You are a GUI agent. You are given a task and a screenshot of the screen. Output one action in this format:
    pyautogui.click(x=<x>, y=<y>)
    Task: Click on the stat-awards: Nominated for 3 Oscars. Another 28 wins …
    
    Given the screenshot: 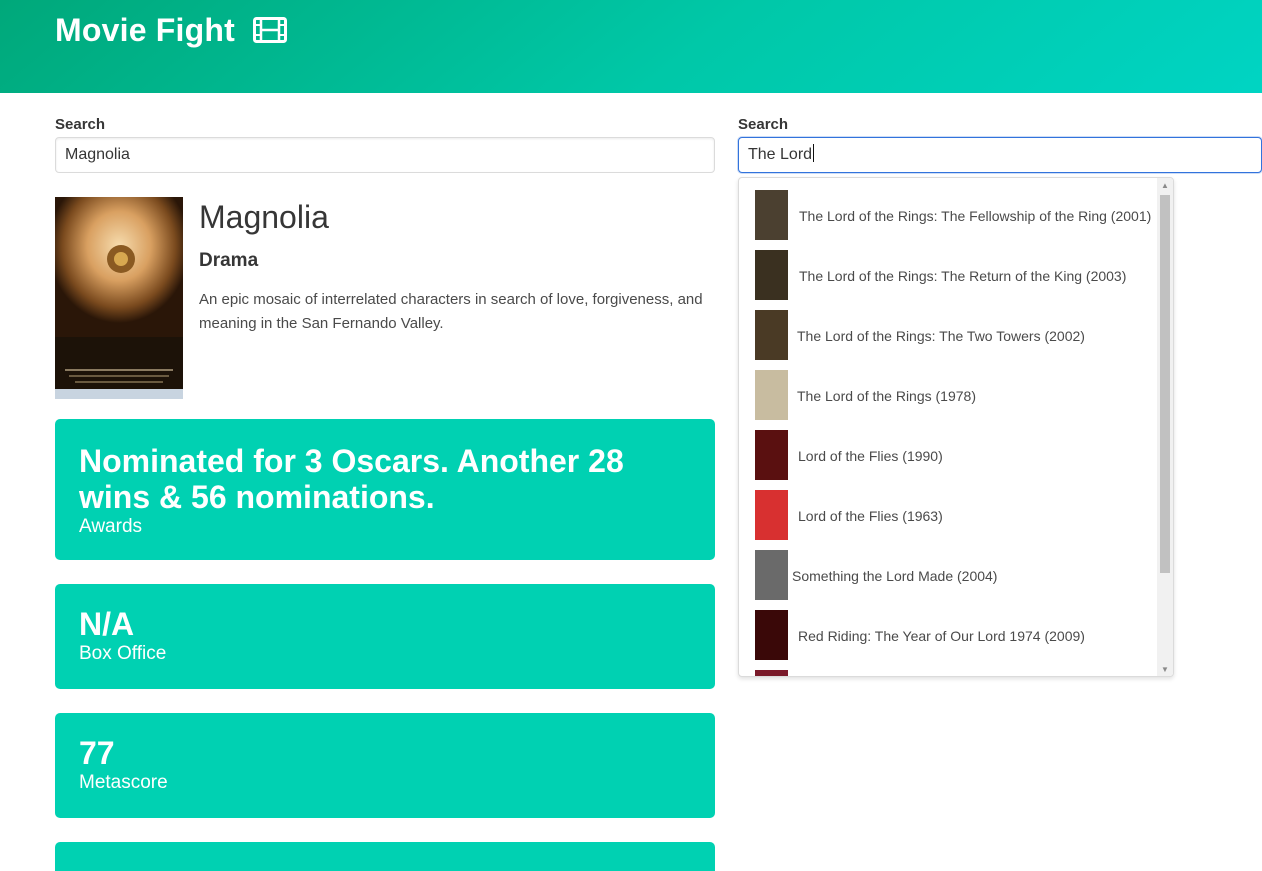 What is the action you would take?
    pyautogui.click(x=385, y=489)
    